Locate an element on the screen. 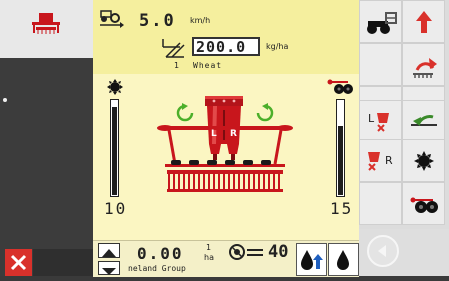 This screenshot has width=449, height=281. seed-block-right-icon is located at coordinates (374, 161).